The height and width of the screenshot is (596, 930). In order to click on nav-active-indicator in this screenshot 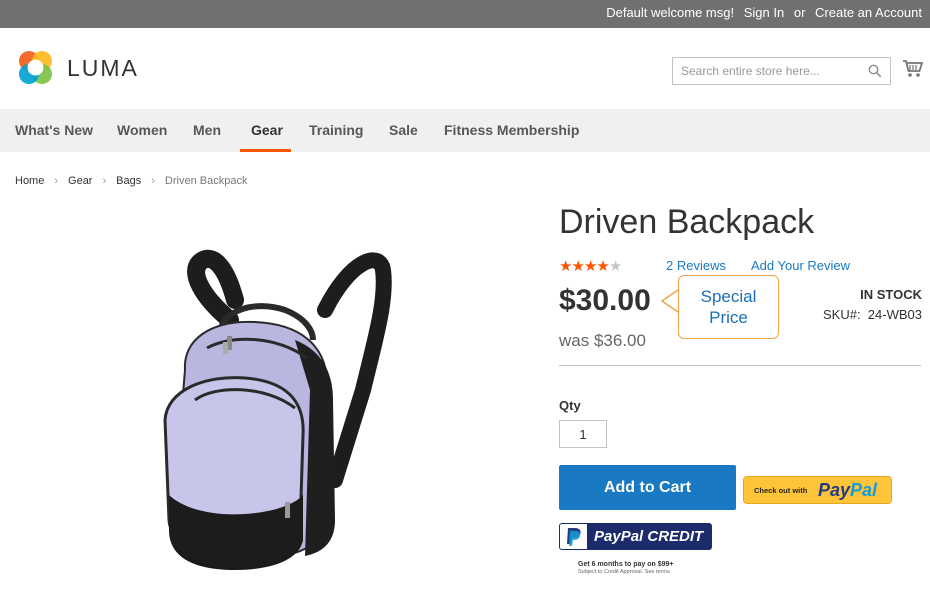, I will do `click(265, 150)`.